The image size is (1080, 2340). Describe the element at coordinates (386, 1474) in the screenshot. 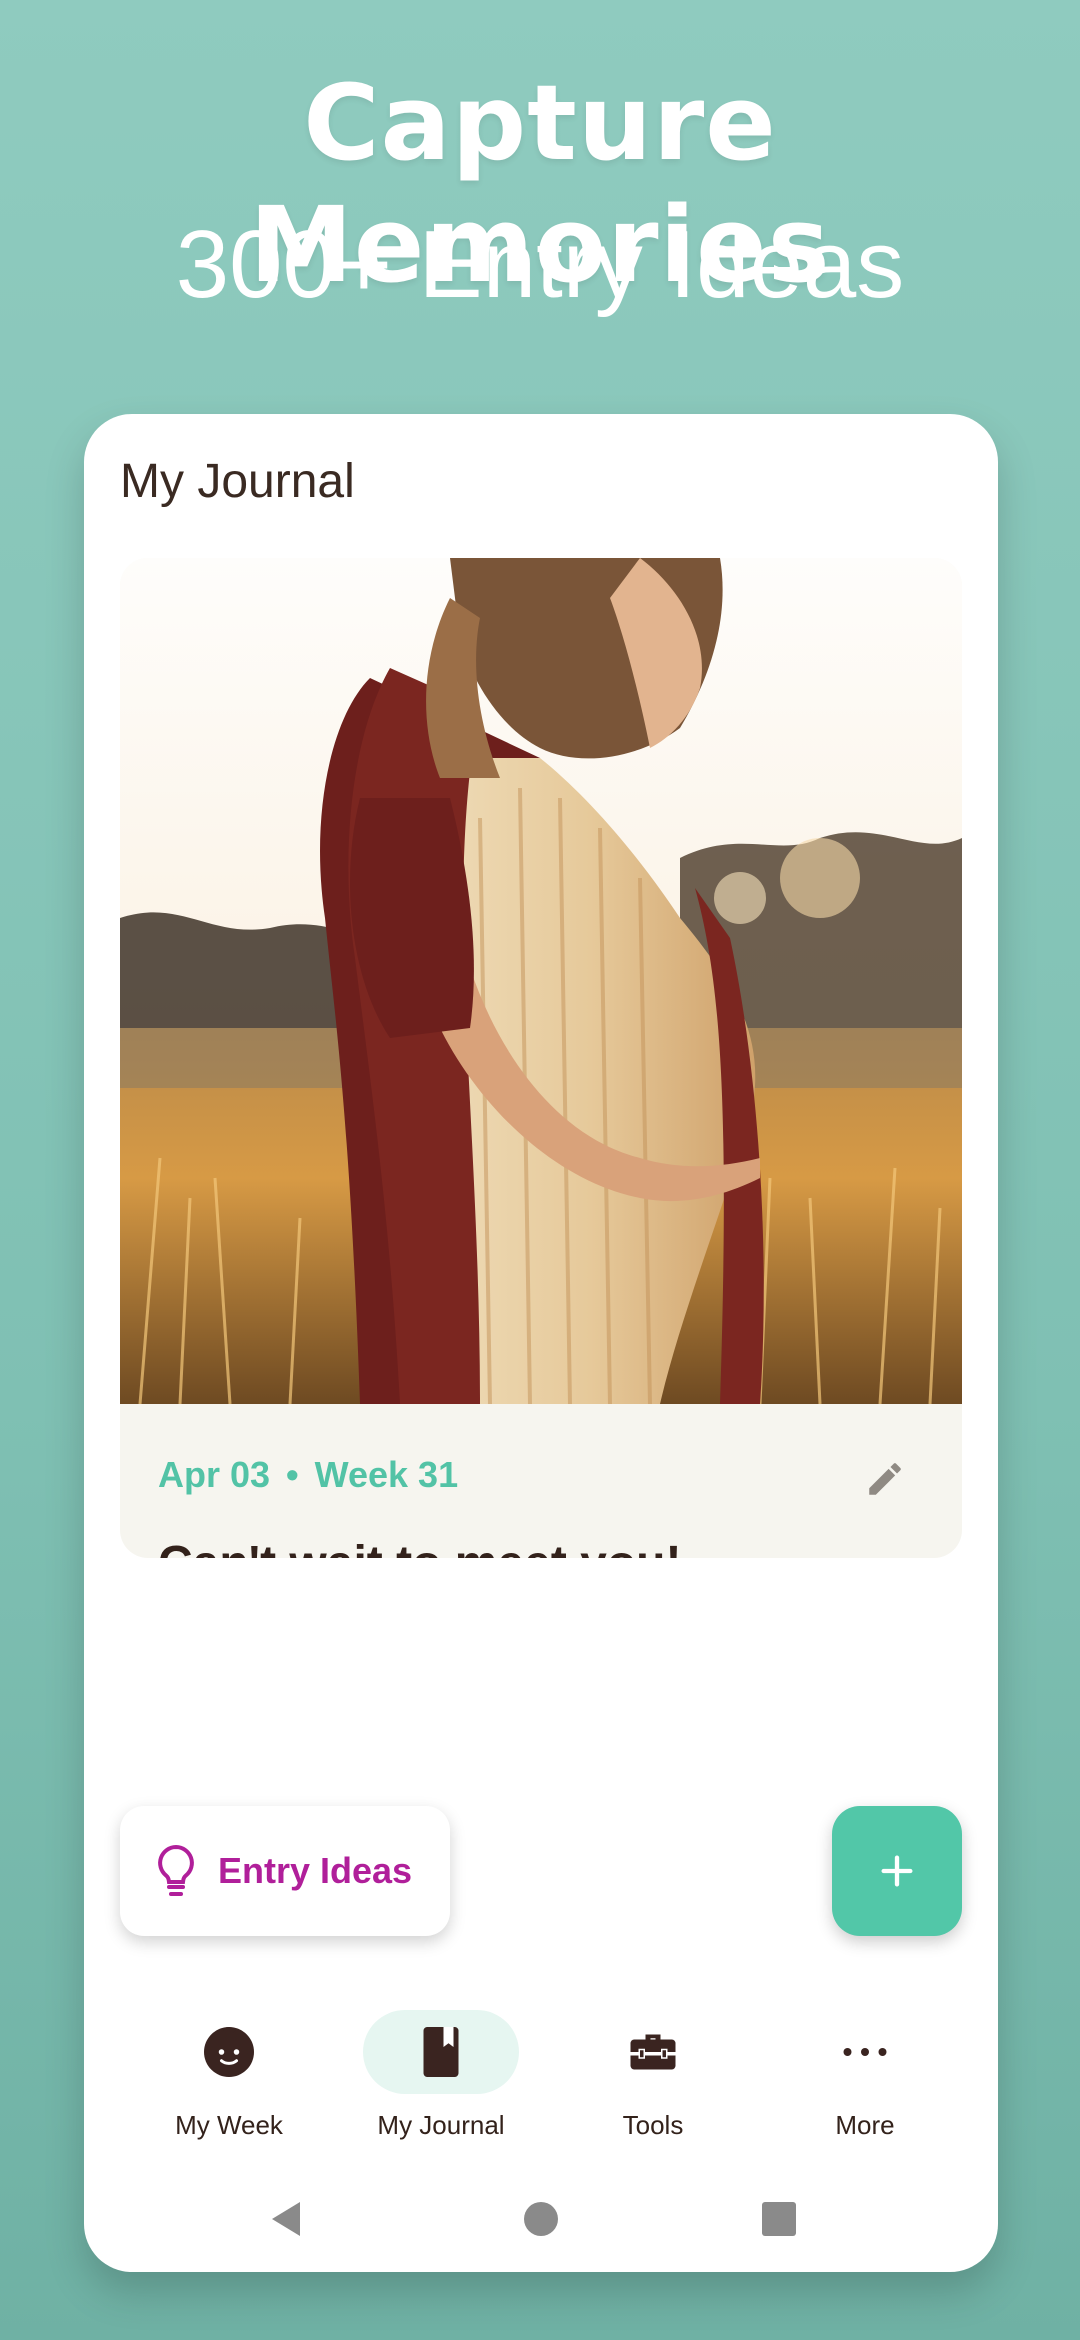

I see `entry-week: Week 31` at that location.